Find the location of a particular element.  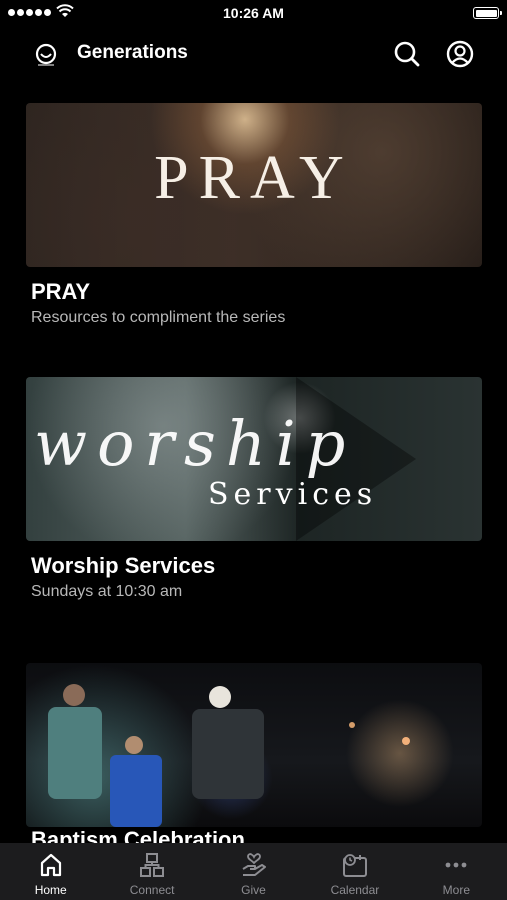

tab-calendar: Calendar is located at coordinates (354, 871).